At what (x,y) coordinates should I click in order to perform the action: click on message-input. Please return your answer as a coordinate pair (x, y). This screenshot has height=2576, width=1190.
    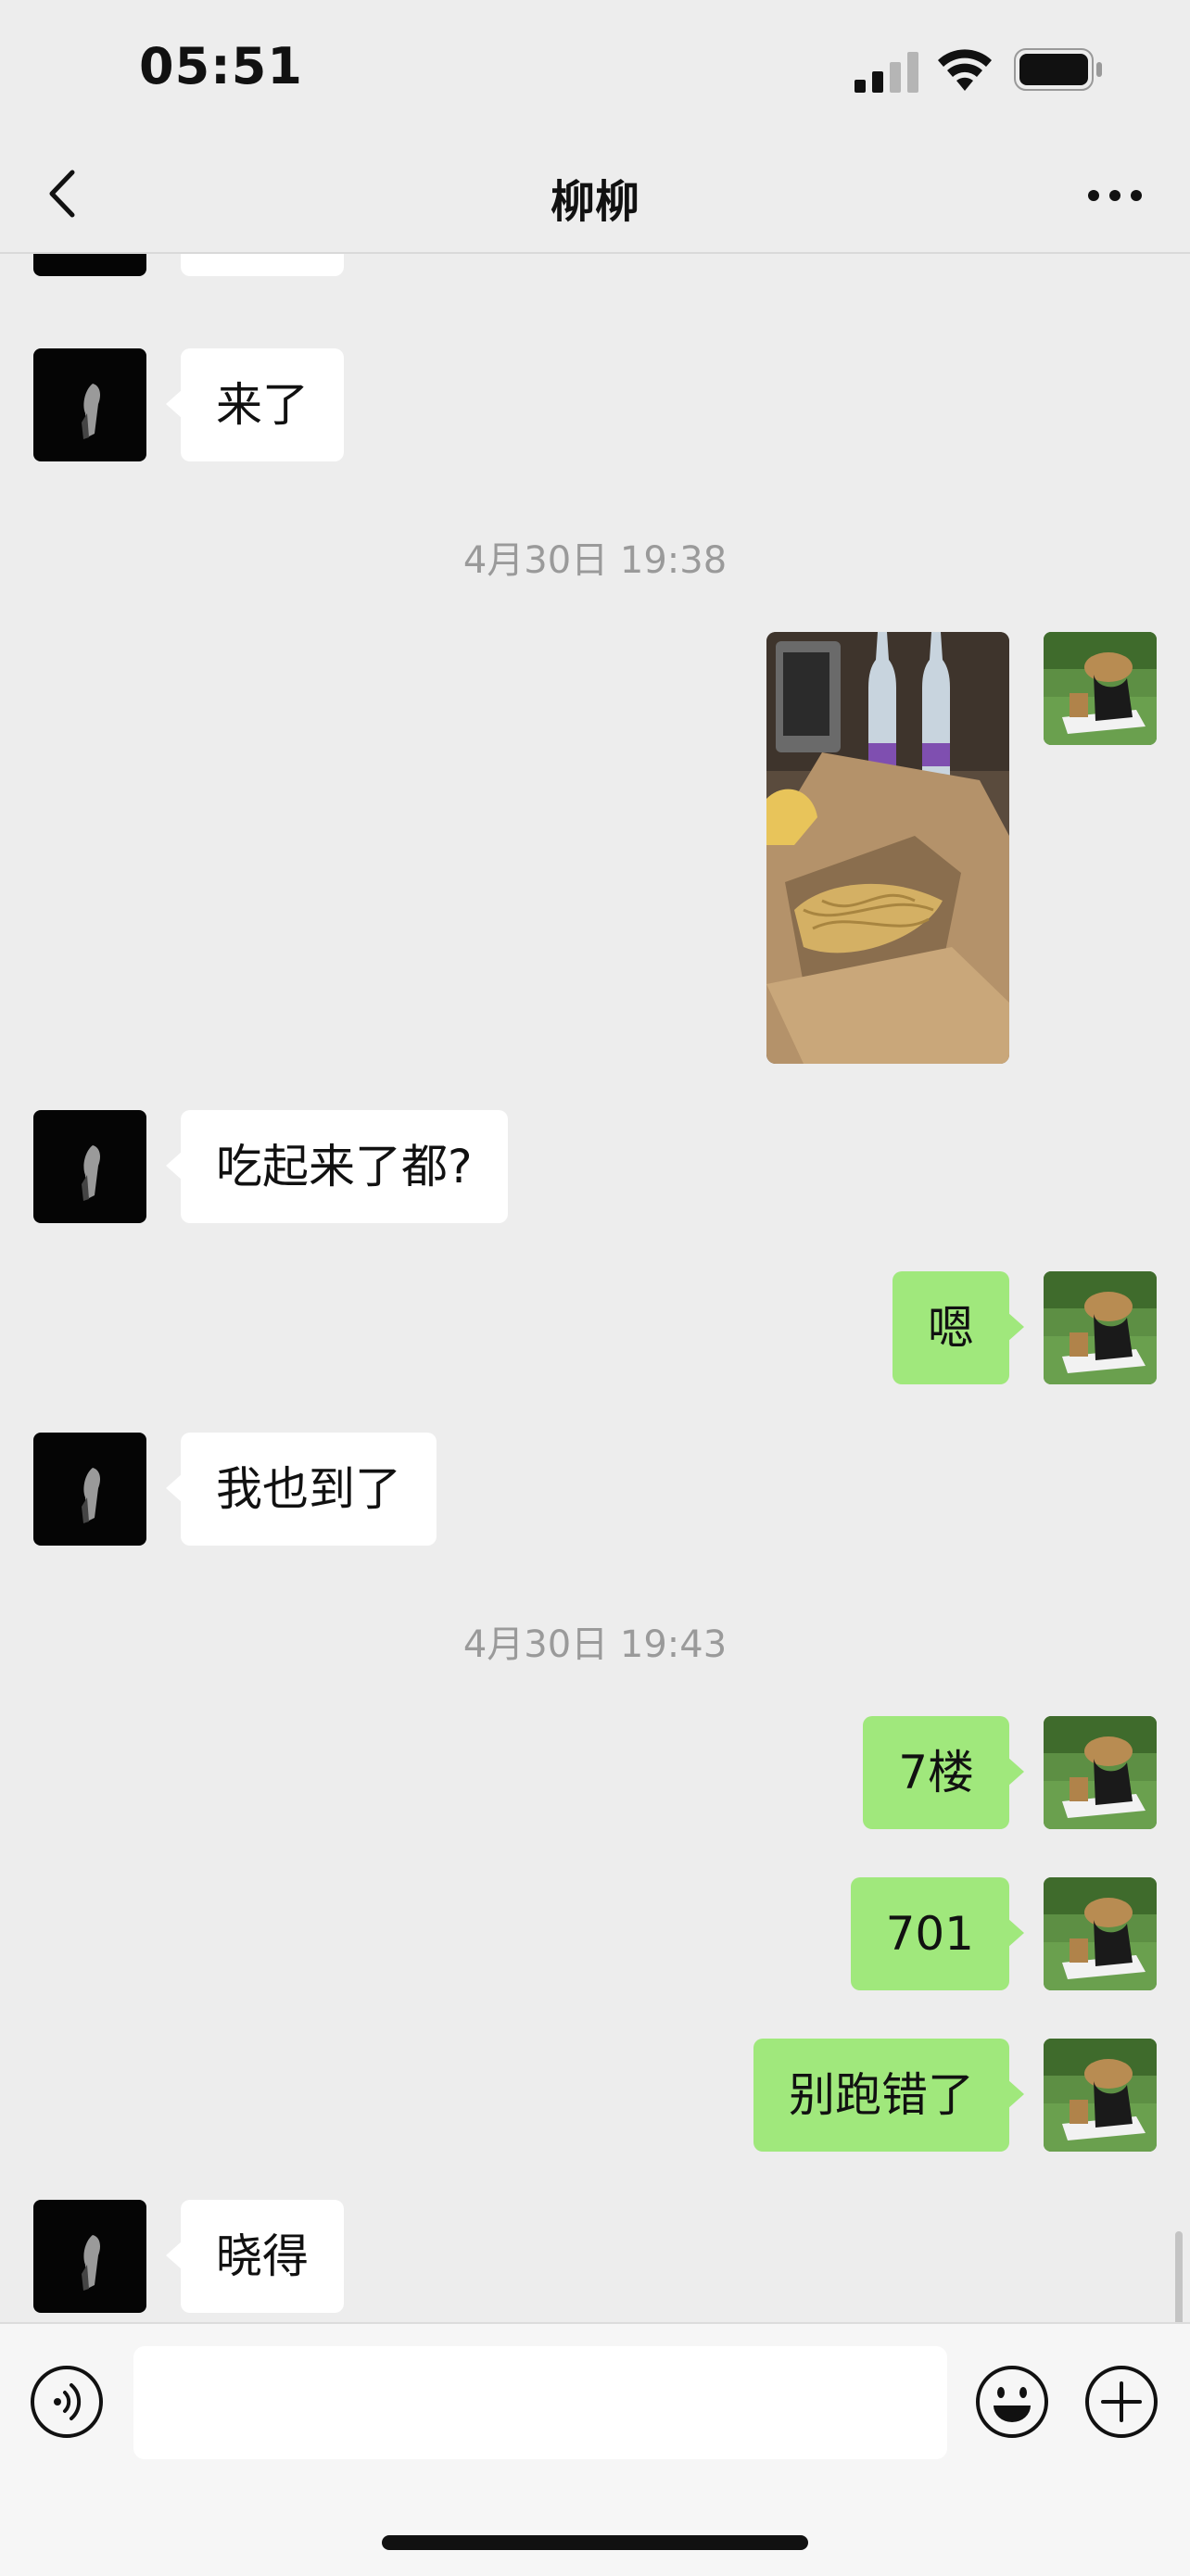
    Looking at the image, I should click on (540, 2402).